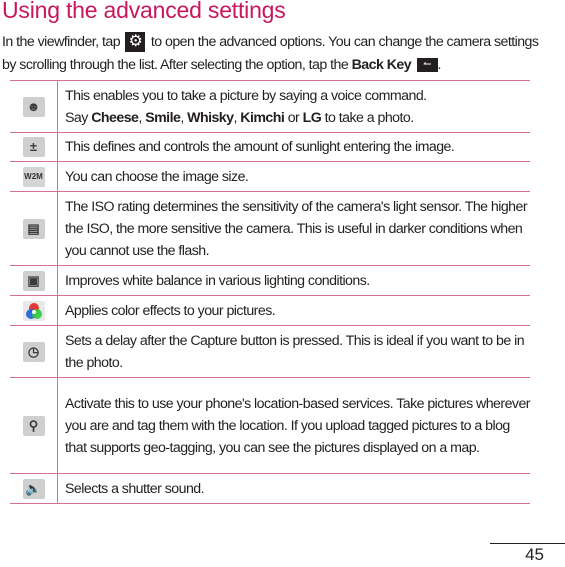 This screenshot has width=565, height=567. I want to click on settings-gear-icon: ⚙, so click(135, 42).